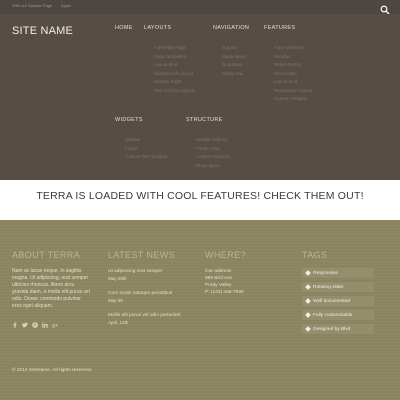 Image resolution: width=400 pixels, height=400 pixels. Describe the element at coordinates (52, 370) in the screenshot. I see `copyright: © 2014 SiteName. All rights reserved.` at that location.